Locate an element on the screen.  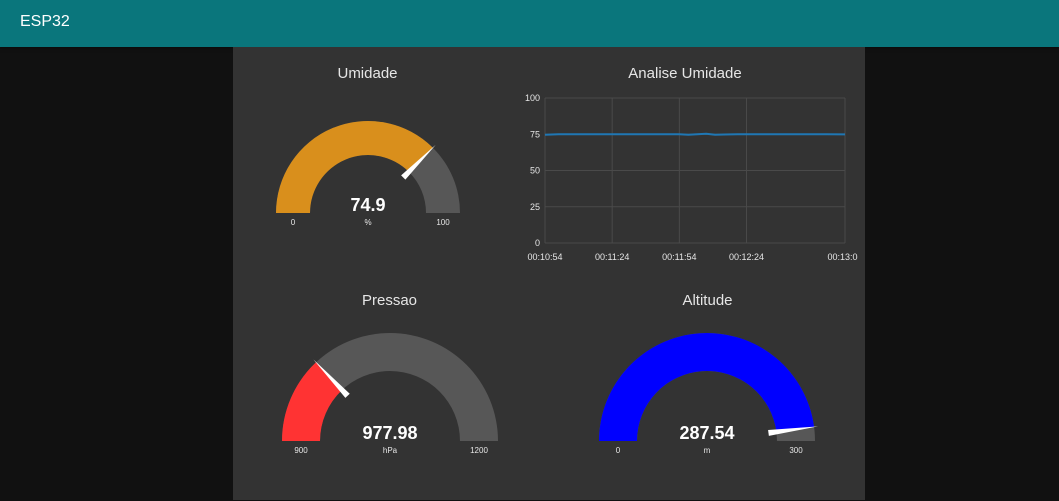
chart-y-axis-labels: 0 25 50 75 100 is located at coordinates (532, 170).